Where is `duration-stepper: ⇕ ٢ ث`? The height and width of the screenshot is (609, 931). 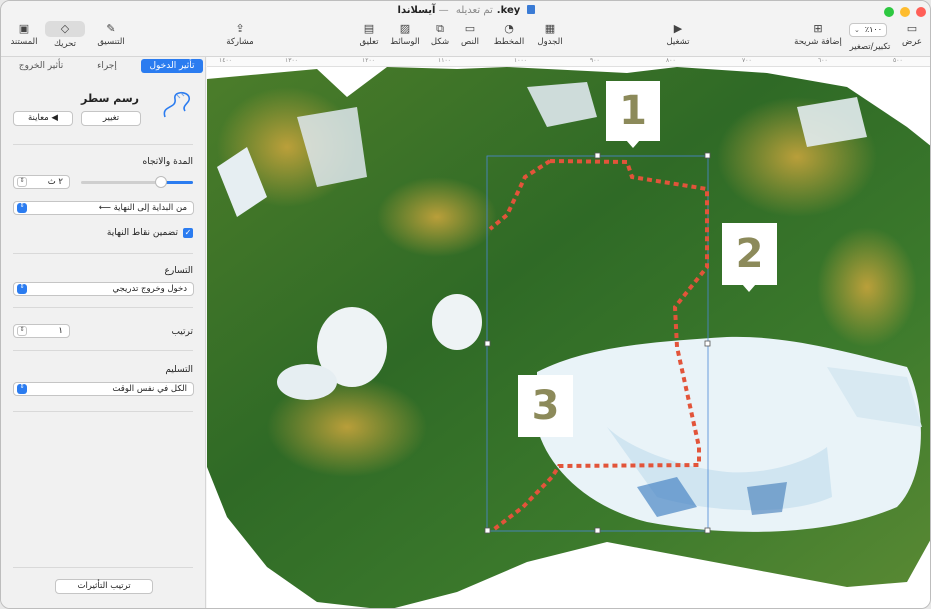 duration-stepper: ⇕ ٢ ث is located at coordinates (41, 182).